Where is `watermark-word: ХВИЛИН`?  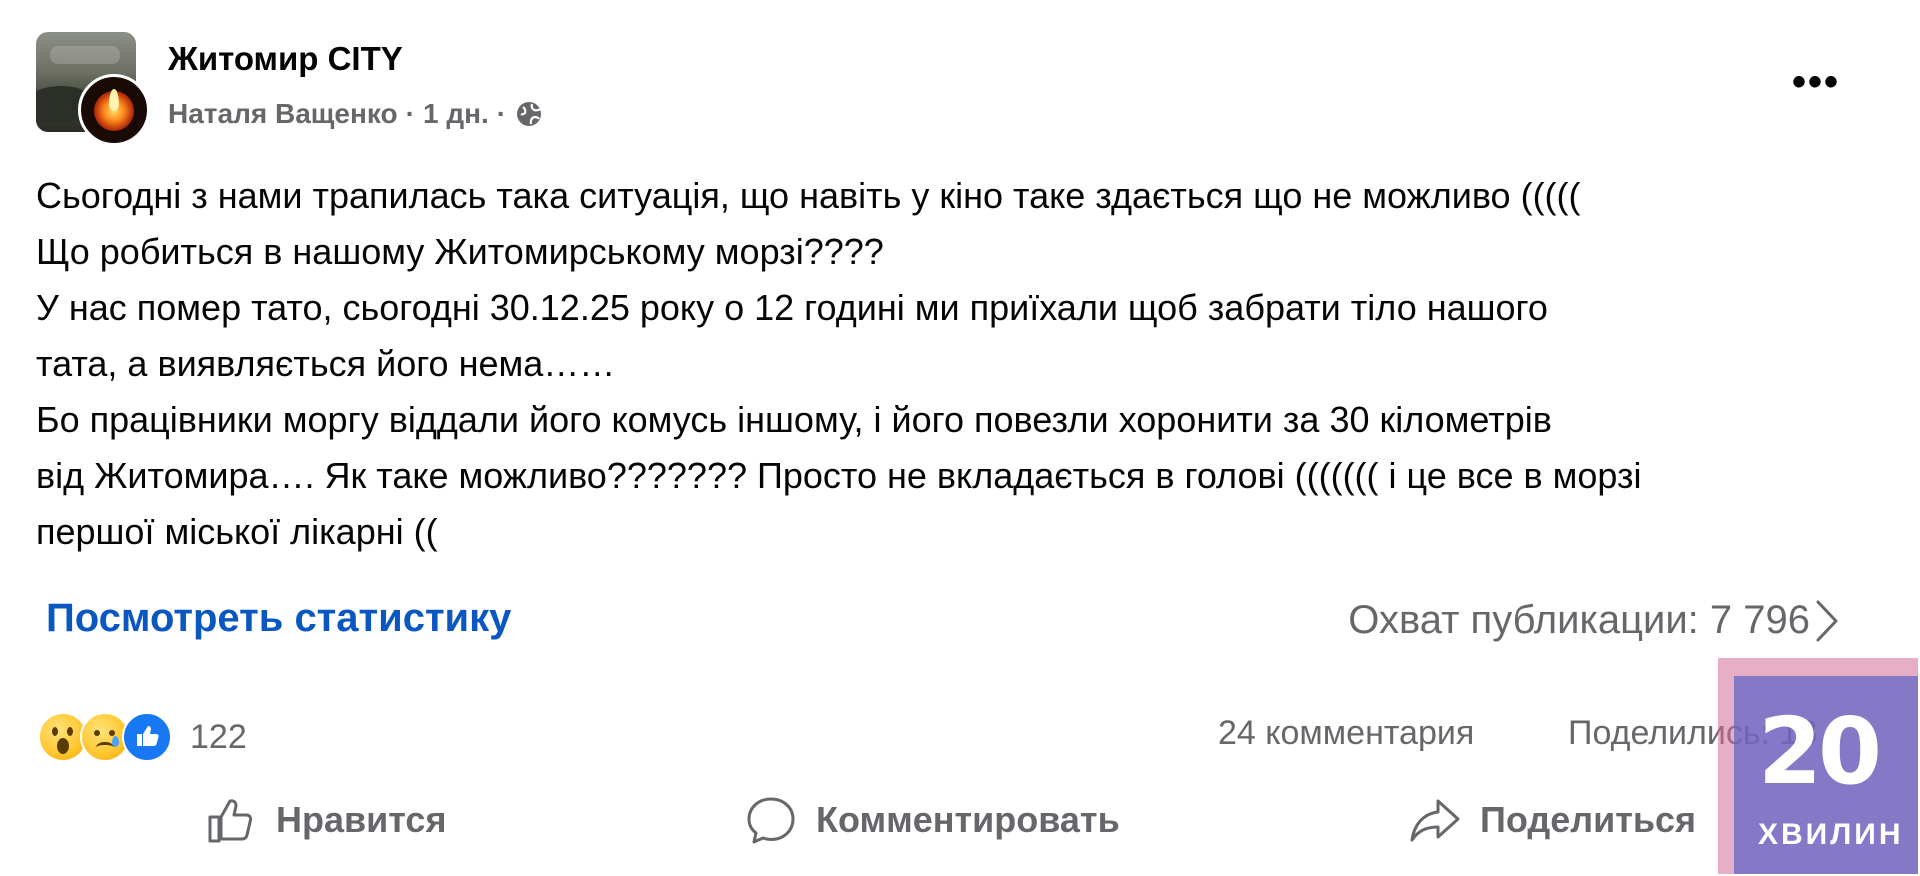 watermark-word: ХВИЛИН is located at coordinates (1831, 834).